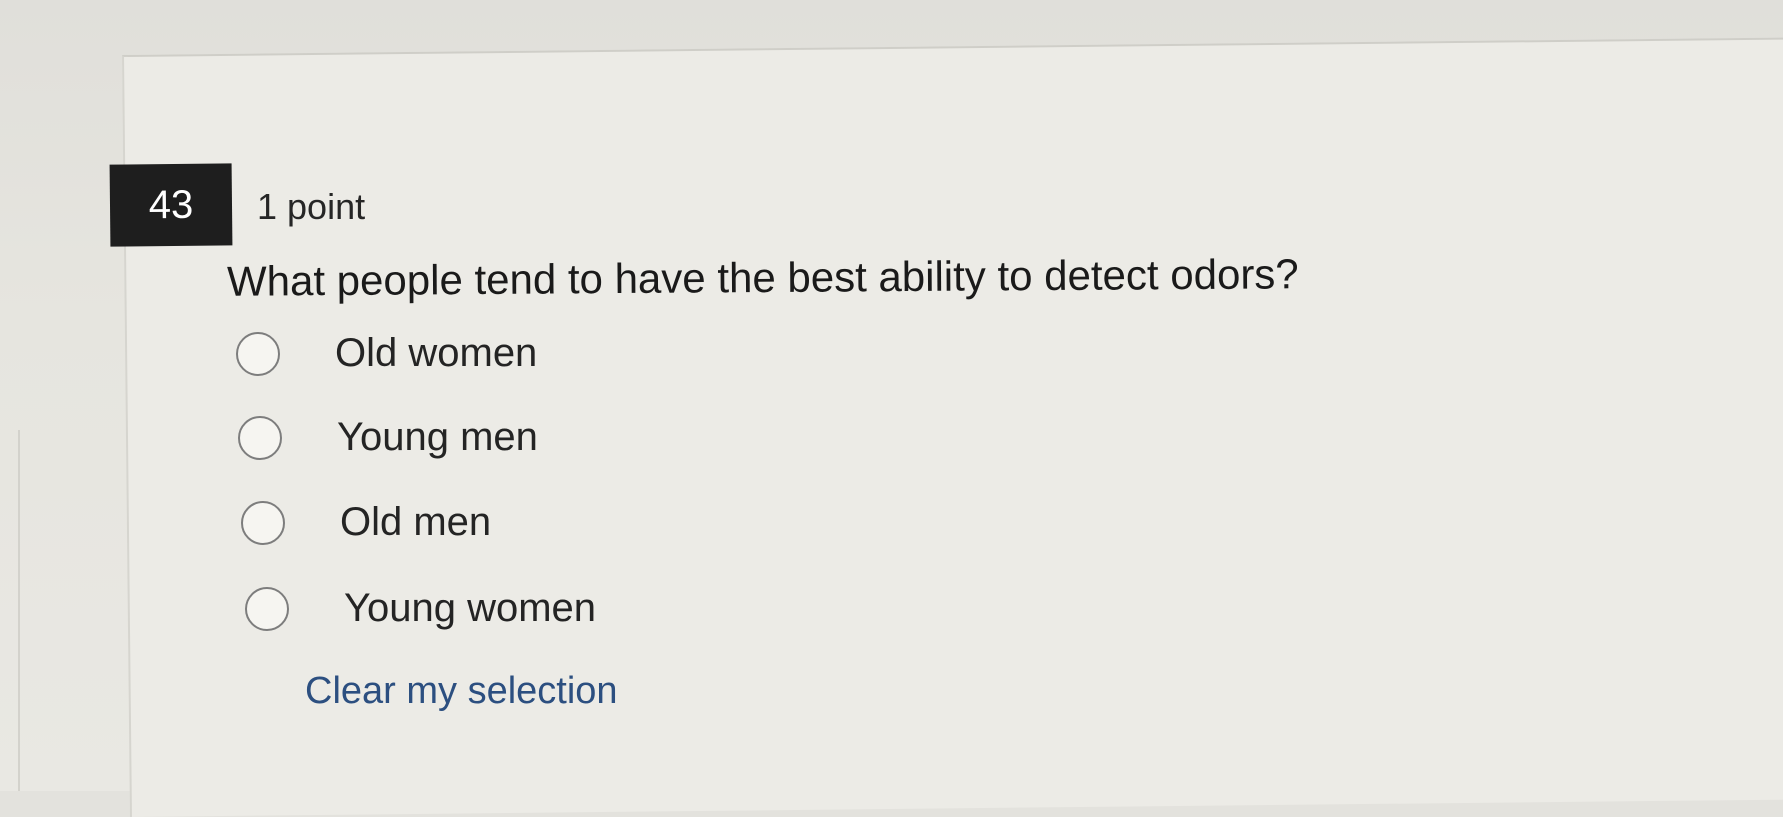 The width and height of the screenshot is (1783, 817). Describe the element at coordinates (311, 206) in the screenshot. I see `question-points: 1 point` at that location.